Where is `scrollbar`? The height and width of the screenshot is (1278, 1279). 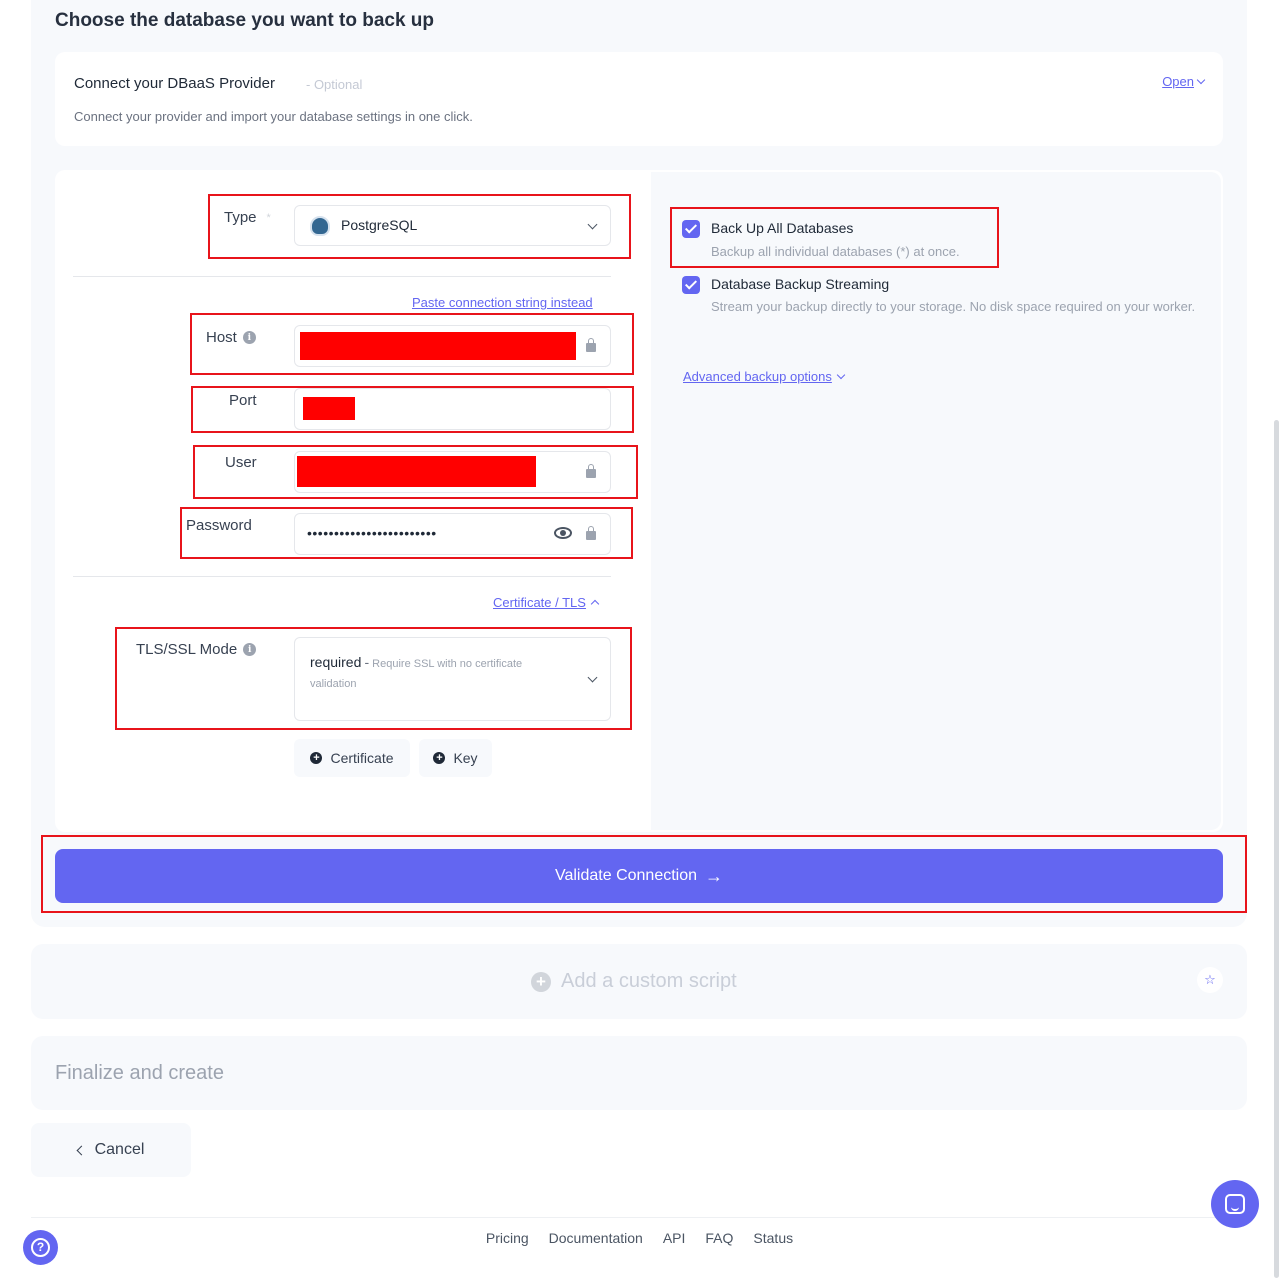
scrollbar is located at coordinates (1276, 849).